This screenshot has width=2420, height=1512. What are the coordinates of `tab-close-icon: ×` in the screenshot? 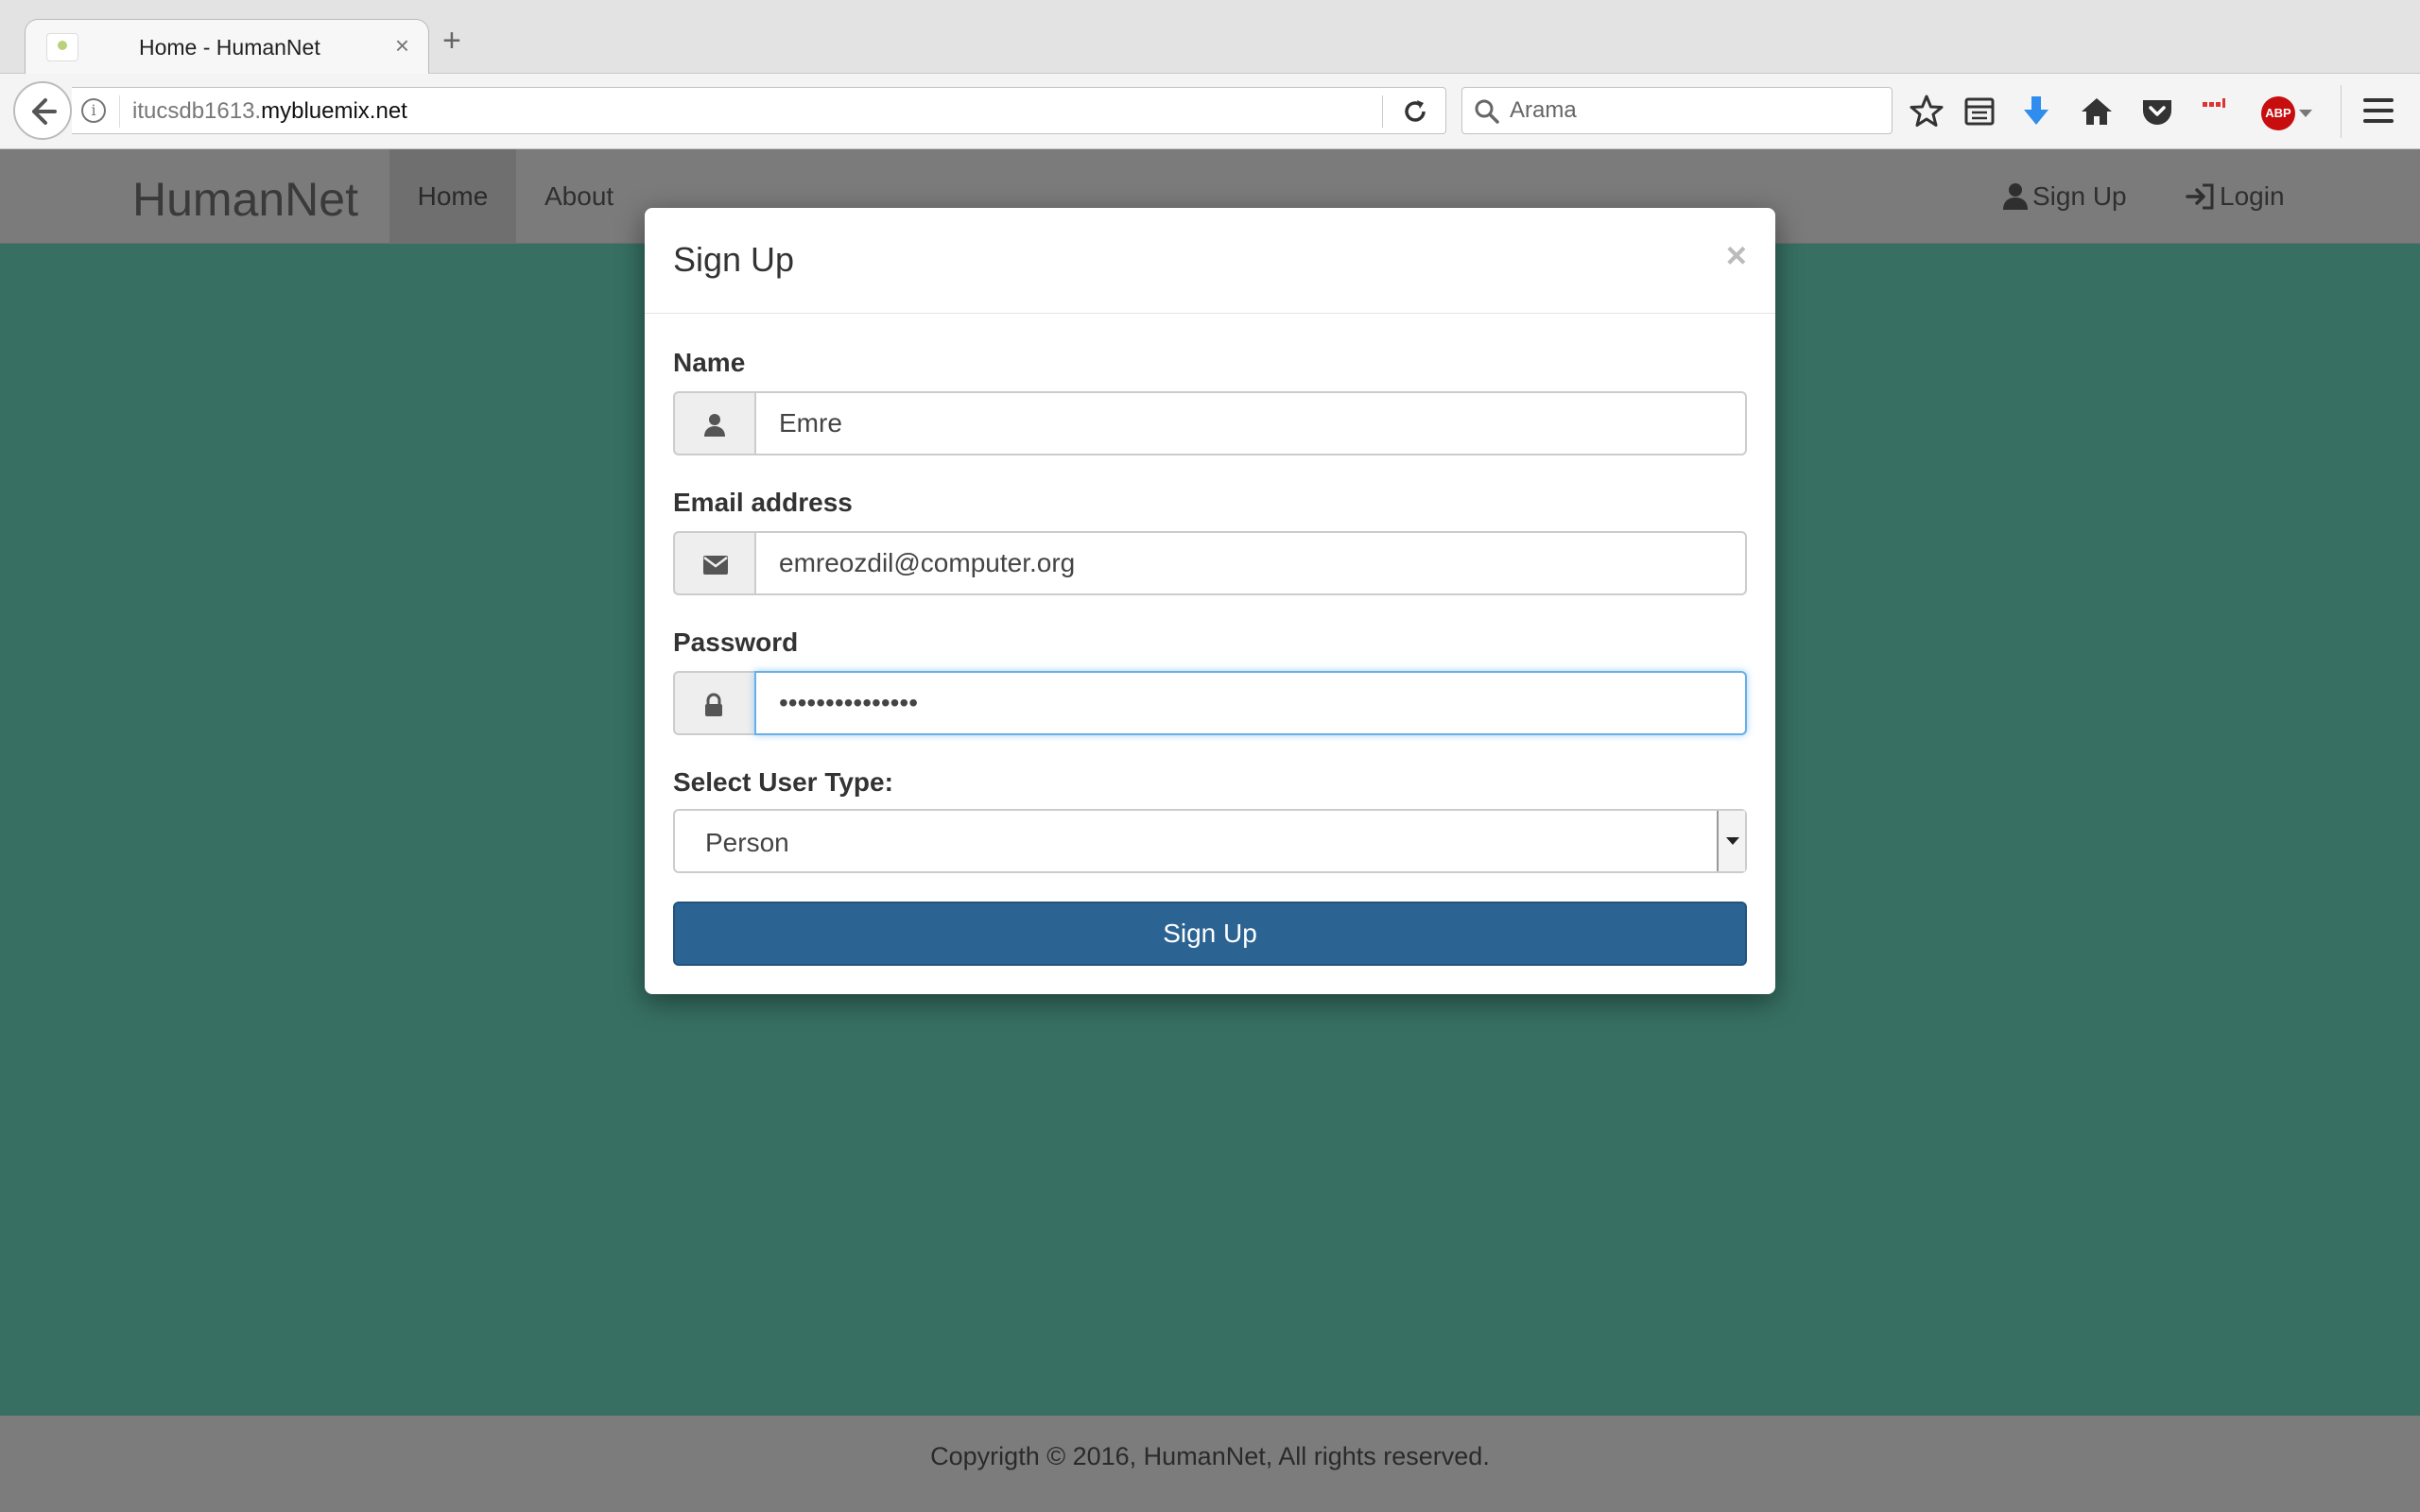 It's located at (402, 45).